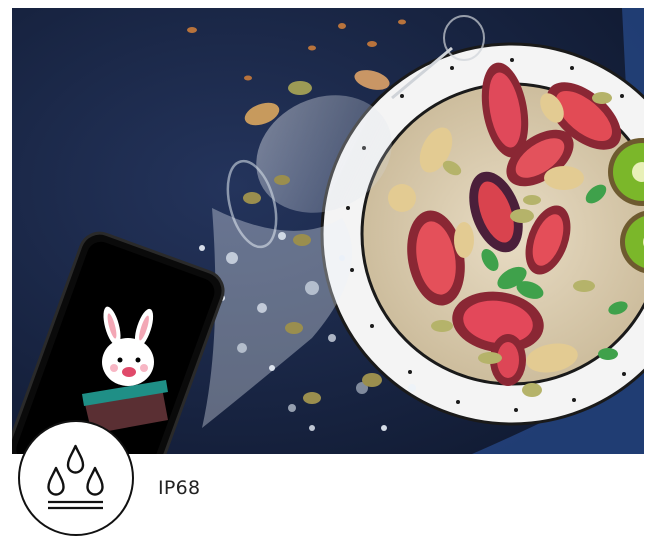  I want to click on water-resistance-badge, so click(76, 478).